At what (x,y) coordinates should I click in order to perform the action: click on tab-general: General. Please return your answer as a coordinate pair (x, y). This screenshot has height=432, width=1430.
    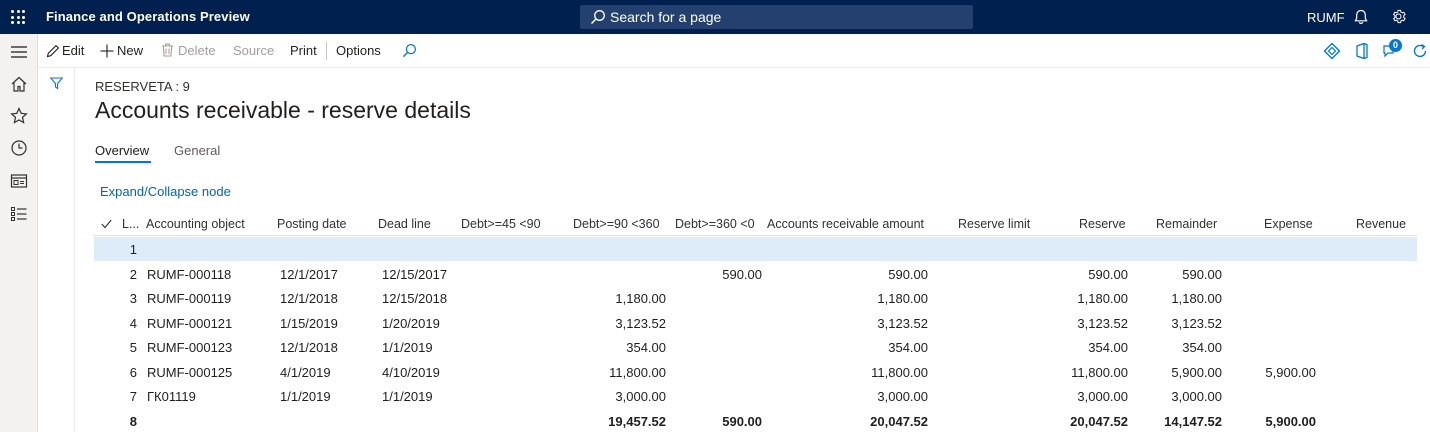
    Looking at the image, I should click on (197, 150).